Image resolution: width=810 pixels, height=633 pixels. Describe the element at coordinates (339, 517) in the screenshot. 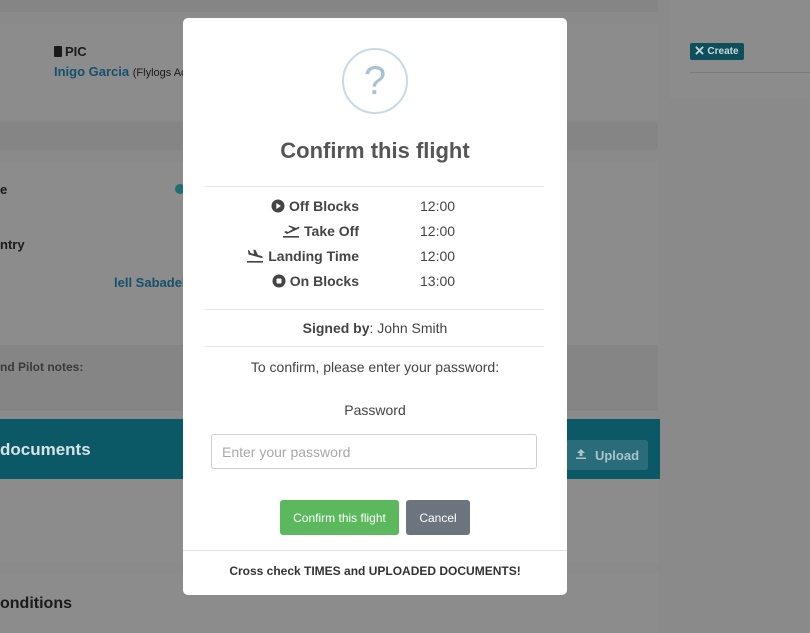

I see `confirm-flight-button: Confirm this flight` at that location.